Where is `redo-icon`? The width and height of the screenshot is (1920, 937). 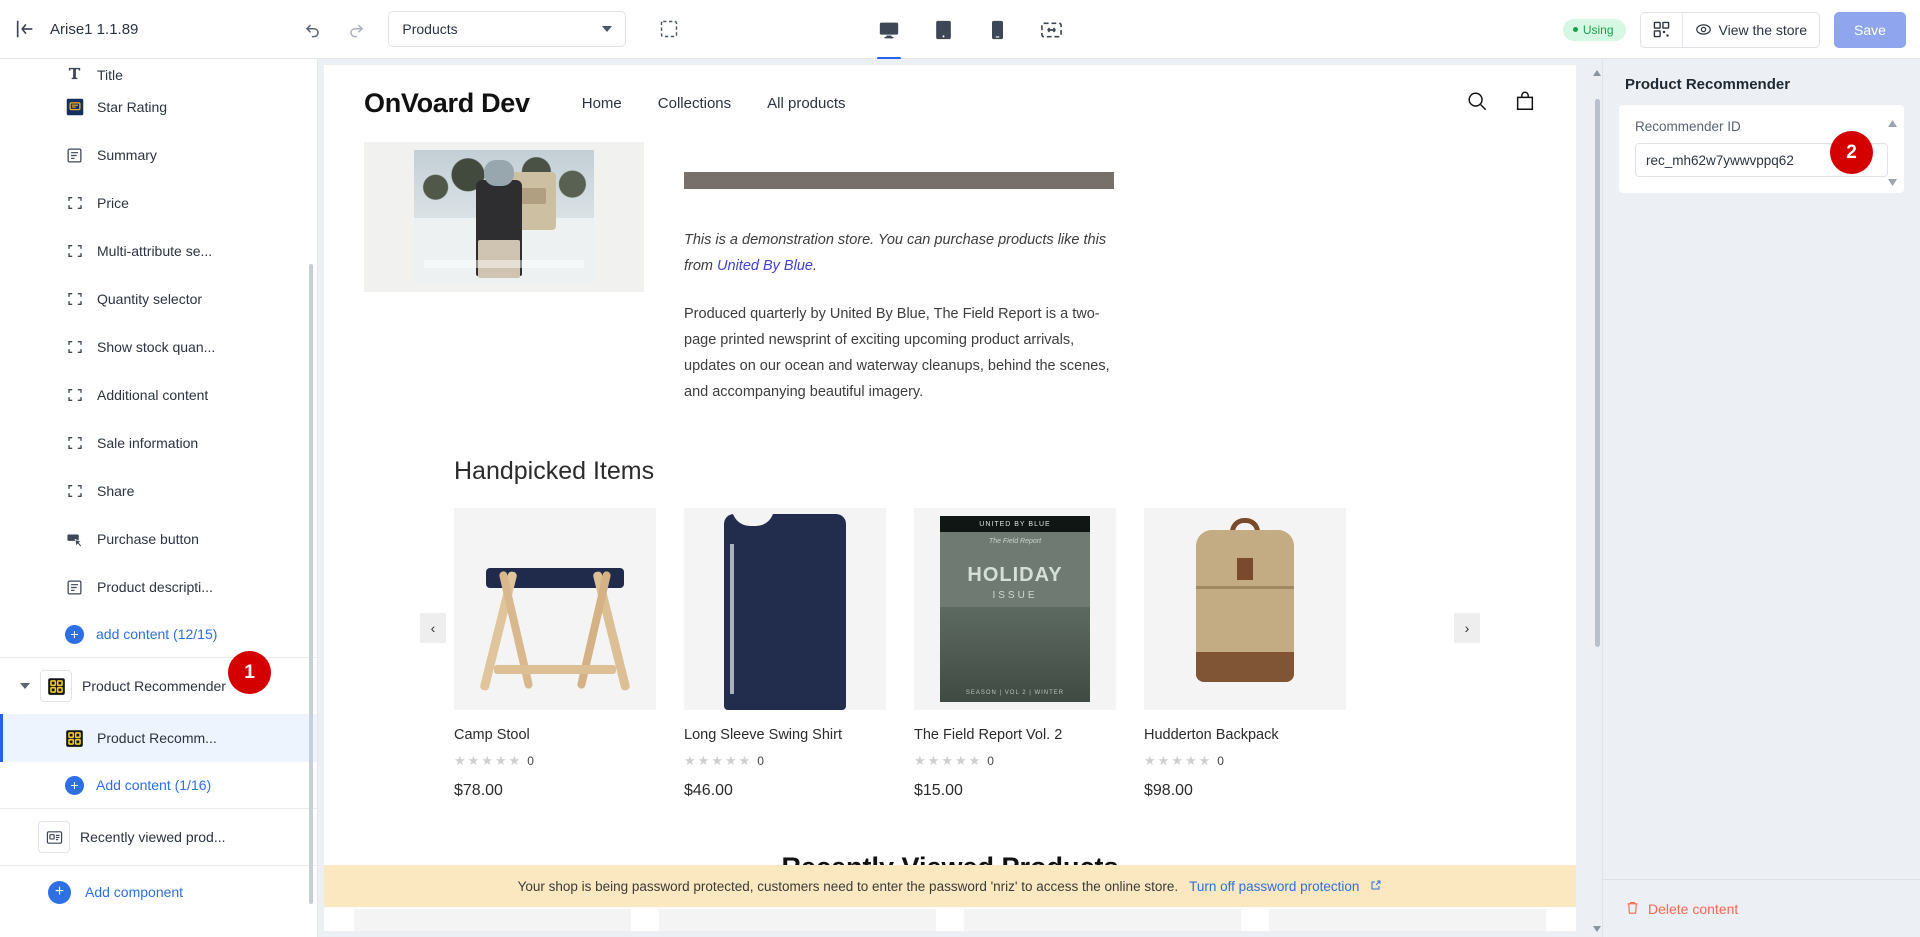 redo-icon is located at coordinates (356, 29).